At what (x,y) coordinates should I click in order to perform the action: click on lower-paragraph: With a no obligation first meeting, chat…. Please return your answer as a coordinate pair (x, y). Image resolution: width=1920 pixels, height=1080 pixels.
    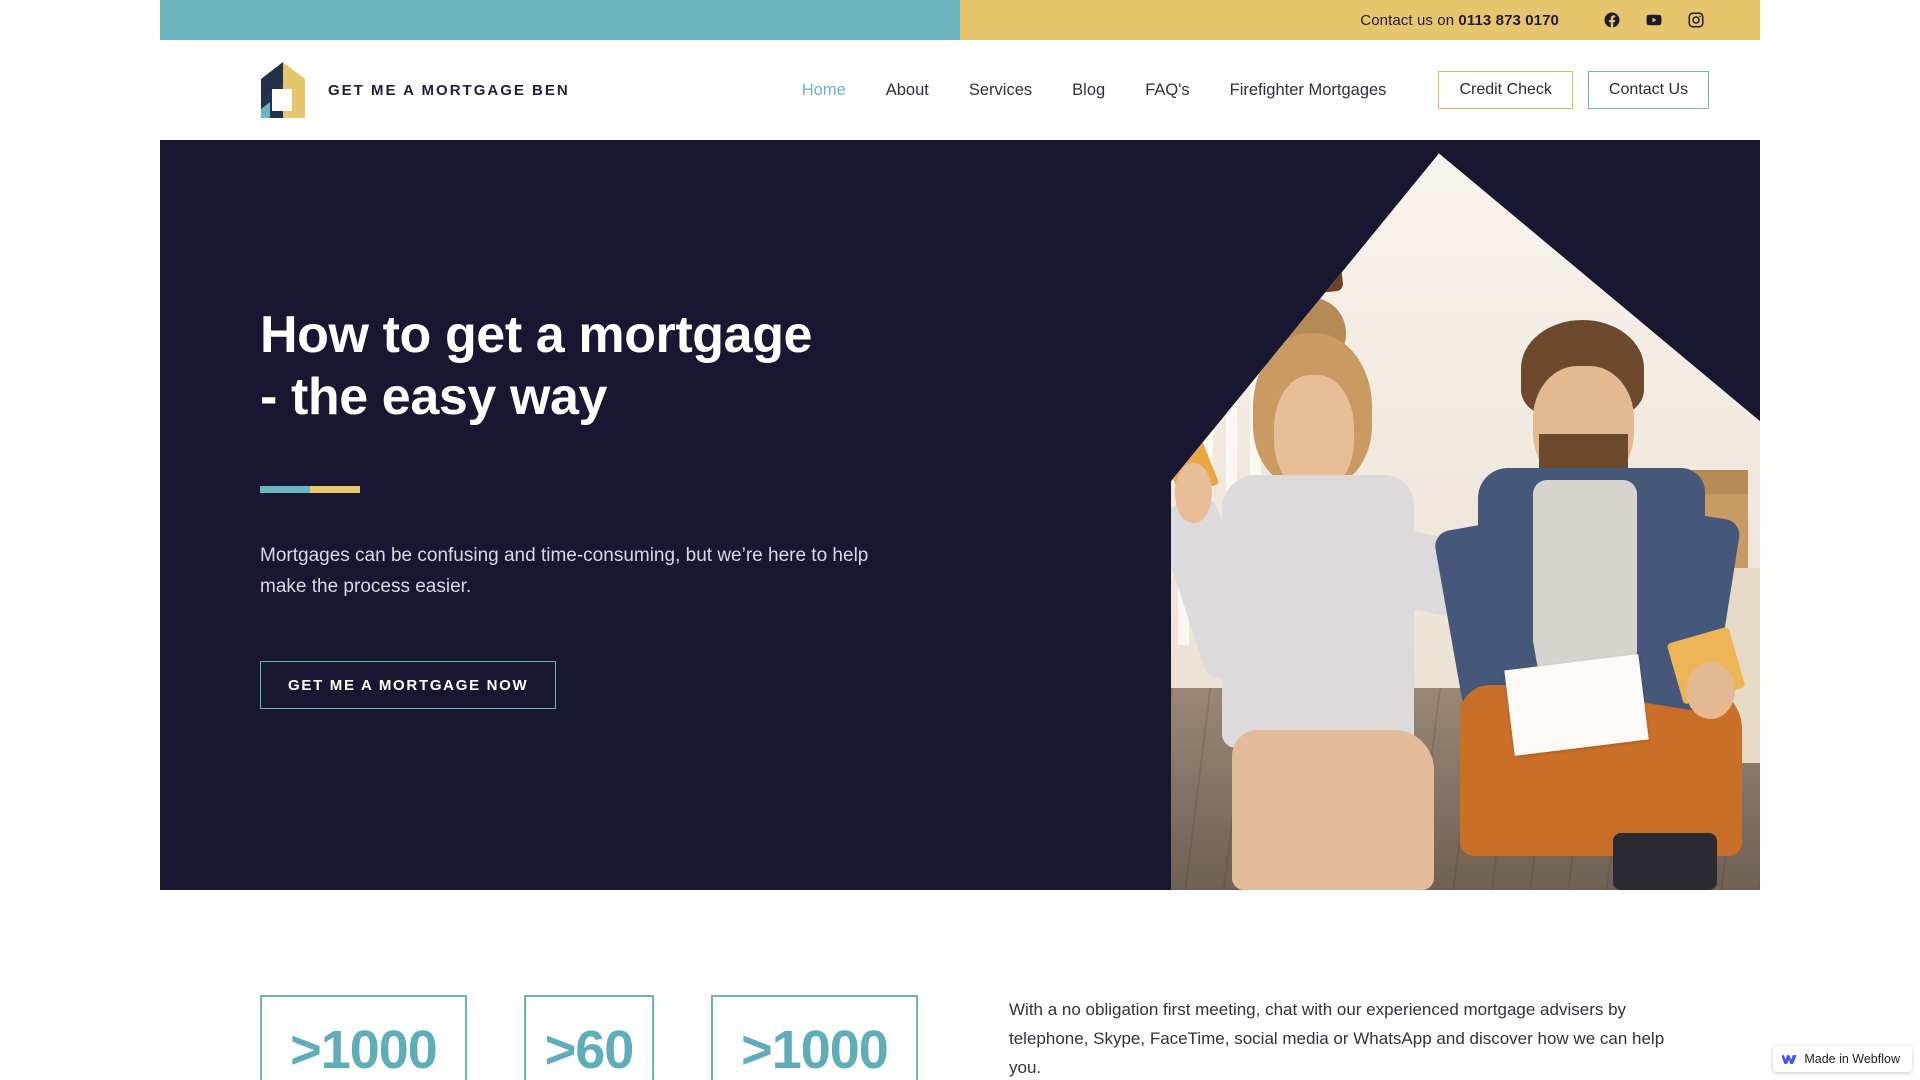
    Looking at the image, I should click on (1337, 1039).